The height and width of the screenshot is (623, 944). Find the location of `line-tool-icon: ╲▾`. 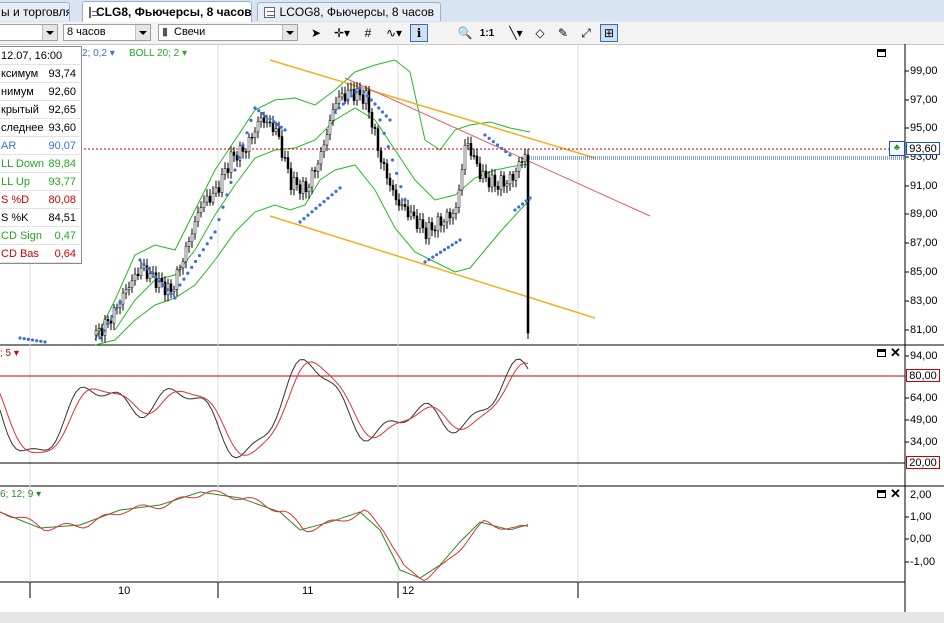

line-tool-icon: ╲▾ is located at coordinates (516, 33).